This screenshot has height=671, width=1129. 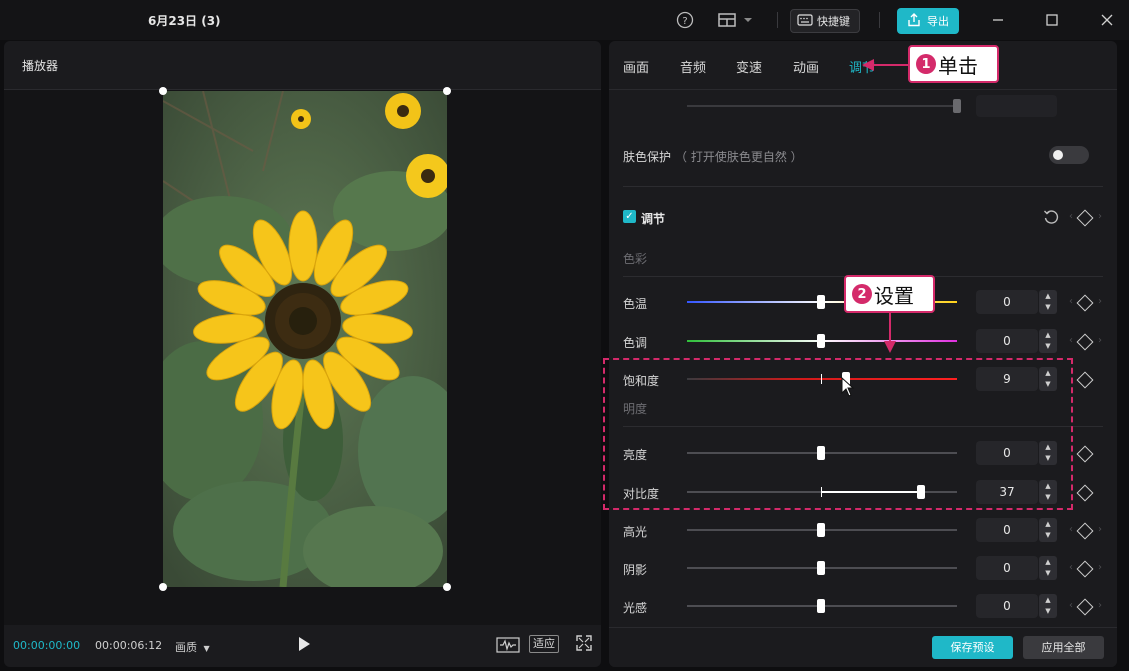 I want to click on value-field, so click(x=1016, y=106).